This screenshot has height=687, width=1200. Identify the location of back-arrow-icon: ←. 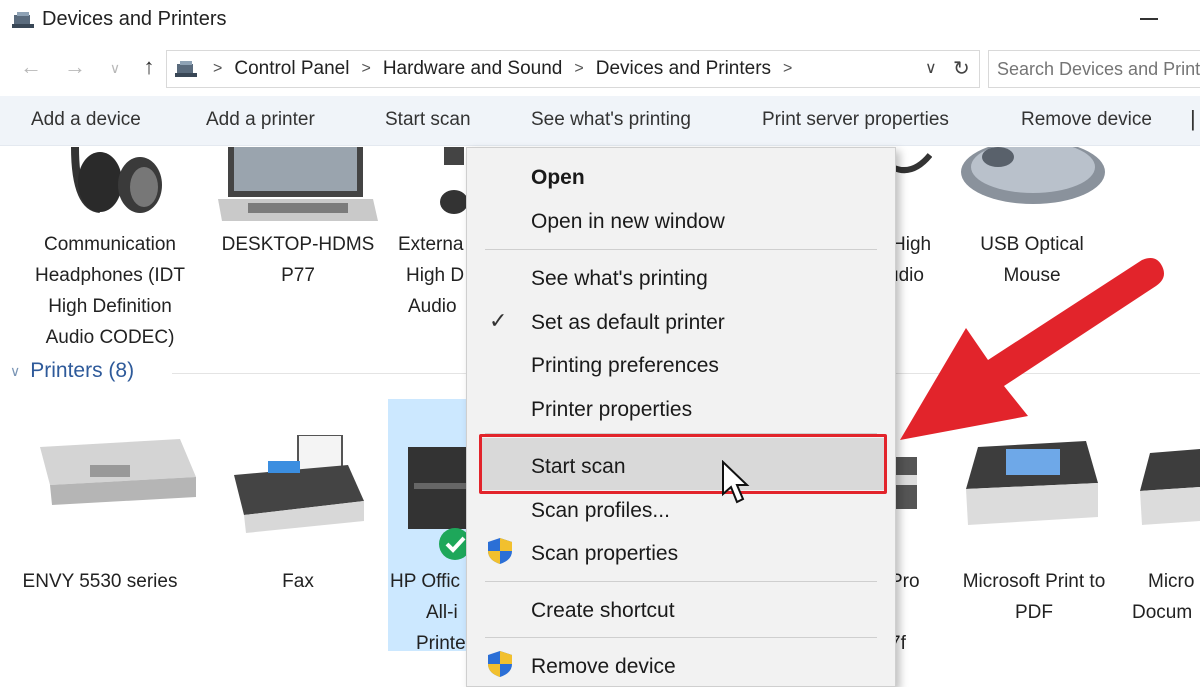
(31, 67).